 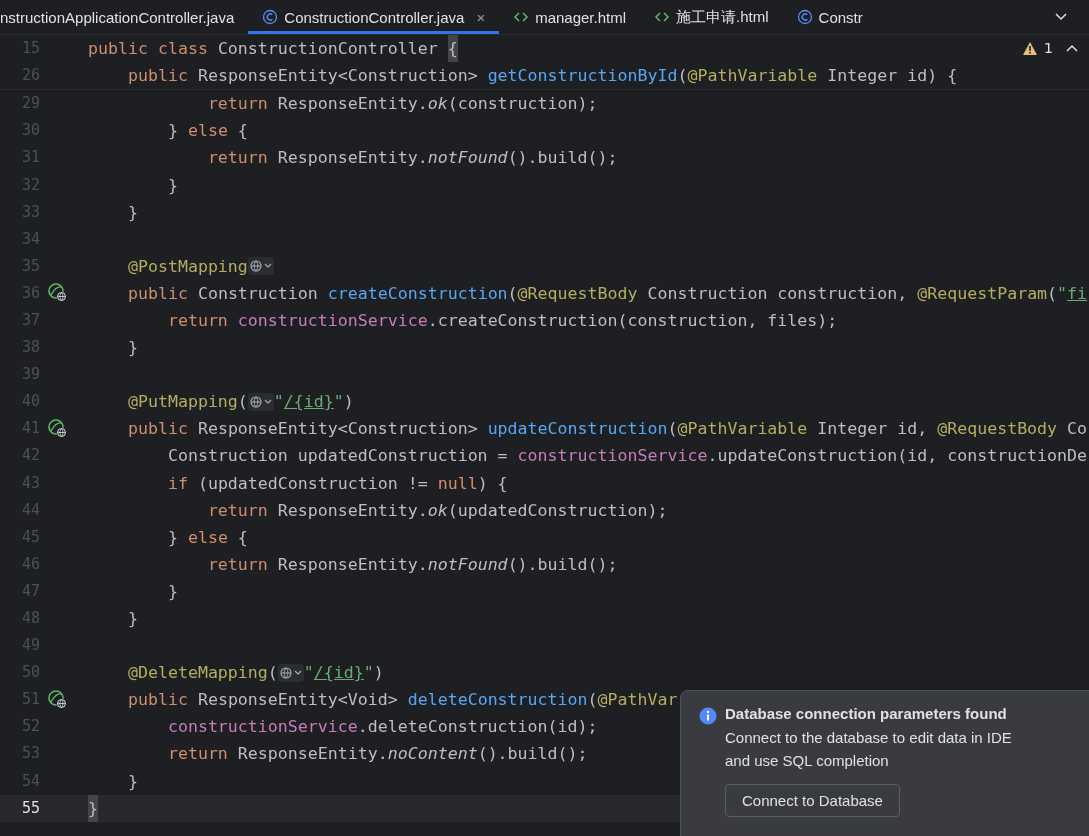 What do you see at coordinates (632, 321) in the screenshot?
I see `code-token: .createConstruction(construction, files);` at bounding box center [632, 321].